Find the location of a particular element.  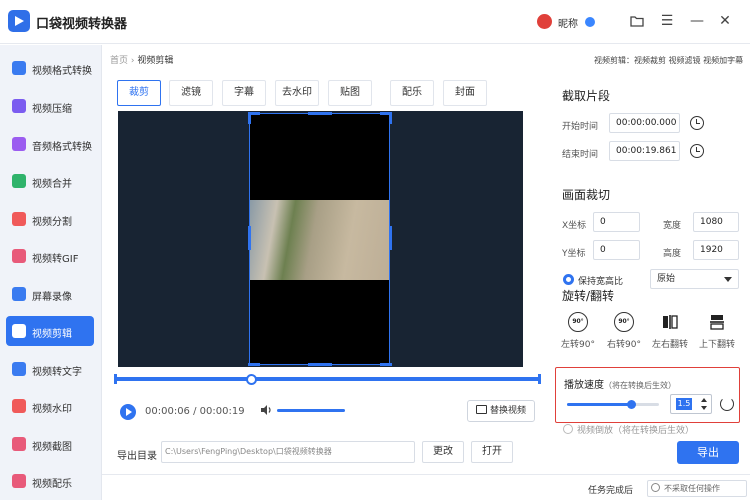

play-button is located at coordinates (128, 412).